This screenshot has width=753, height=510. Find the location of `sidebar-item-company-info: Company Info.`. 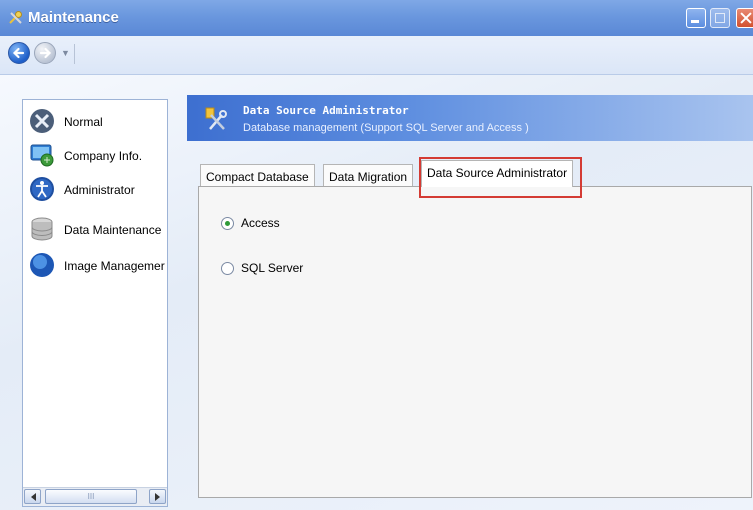

sidebar-item-company-info: Company Info. is located at coordinates (99, 156).